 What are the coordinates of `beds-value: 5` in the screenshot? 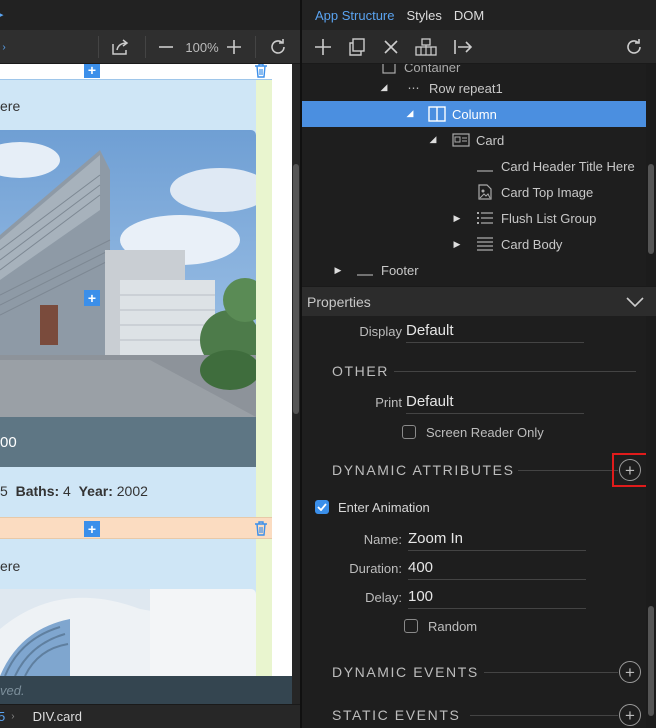 It's located at (4, 491).